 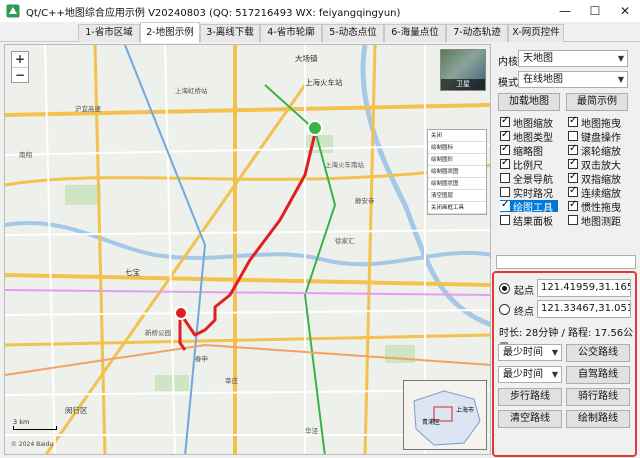 I want to click on checkbox-map-type: 地图类型, so click(x=526, y=136).